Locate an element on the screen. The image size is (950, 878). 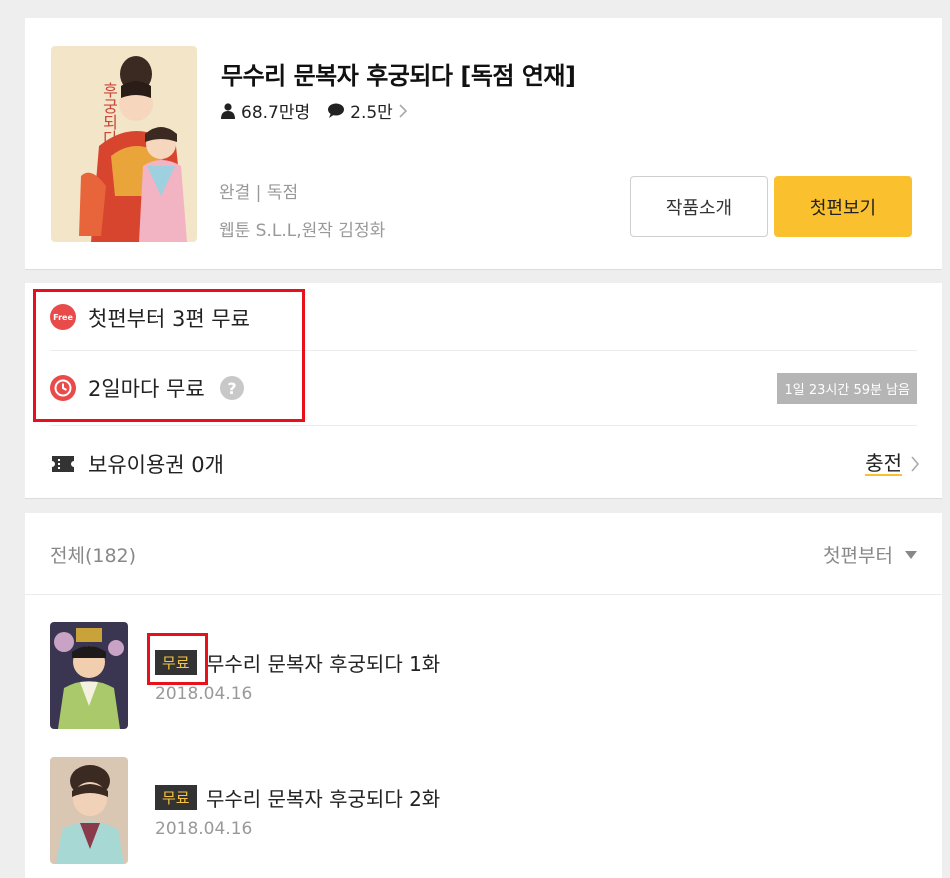
comments-count: 2.5만 is located at coordinates (371, 113).